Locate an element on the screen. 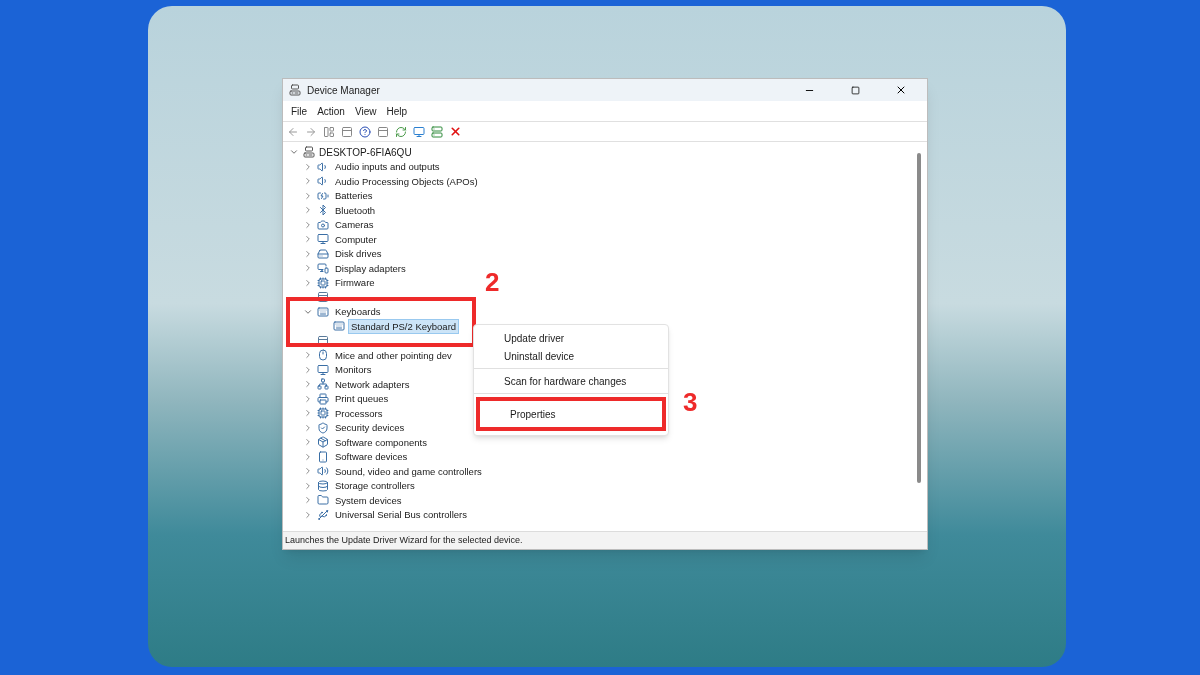 This screenshot has height=675, width=1200. tree-item: Batteries is located at coordinates (354, 196).